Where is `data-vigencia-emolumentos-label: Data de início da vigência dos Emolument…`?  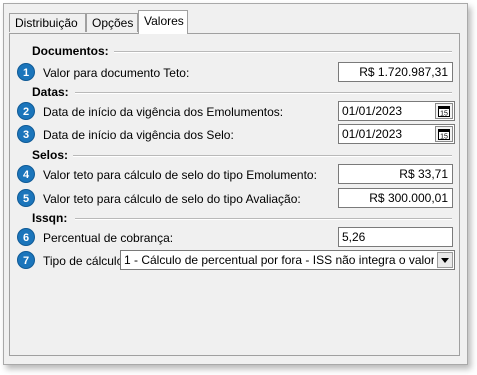
data-vigencia-emolumentos-label: Data de início da vigência dos Emolument… is located at coordinates (163, 112).